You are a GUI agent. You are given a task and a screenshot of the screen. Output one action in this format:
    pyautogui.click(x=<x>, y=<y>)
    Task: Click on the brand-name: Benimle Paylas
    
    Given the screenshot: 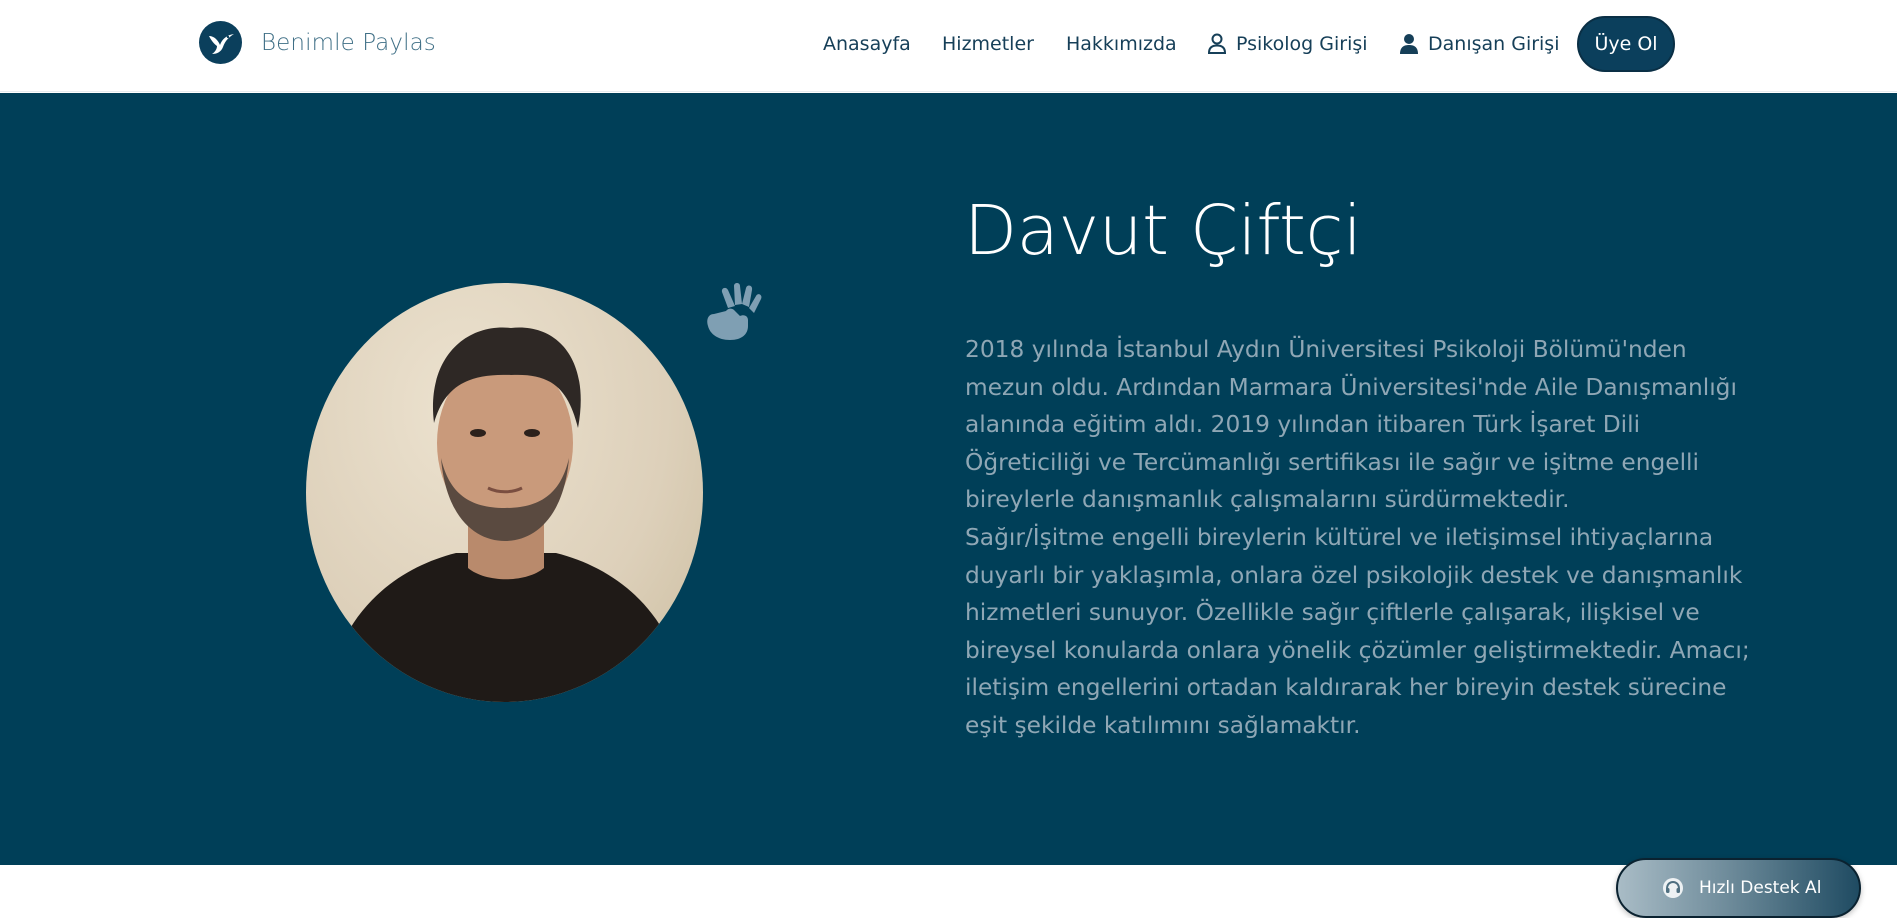 What is the action you would take?
    pyautogui.click(x=348, y=42)
    